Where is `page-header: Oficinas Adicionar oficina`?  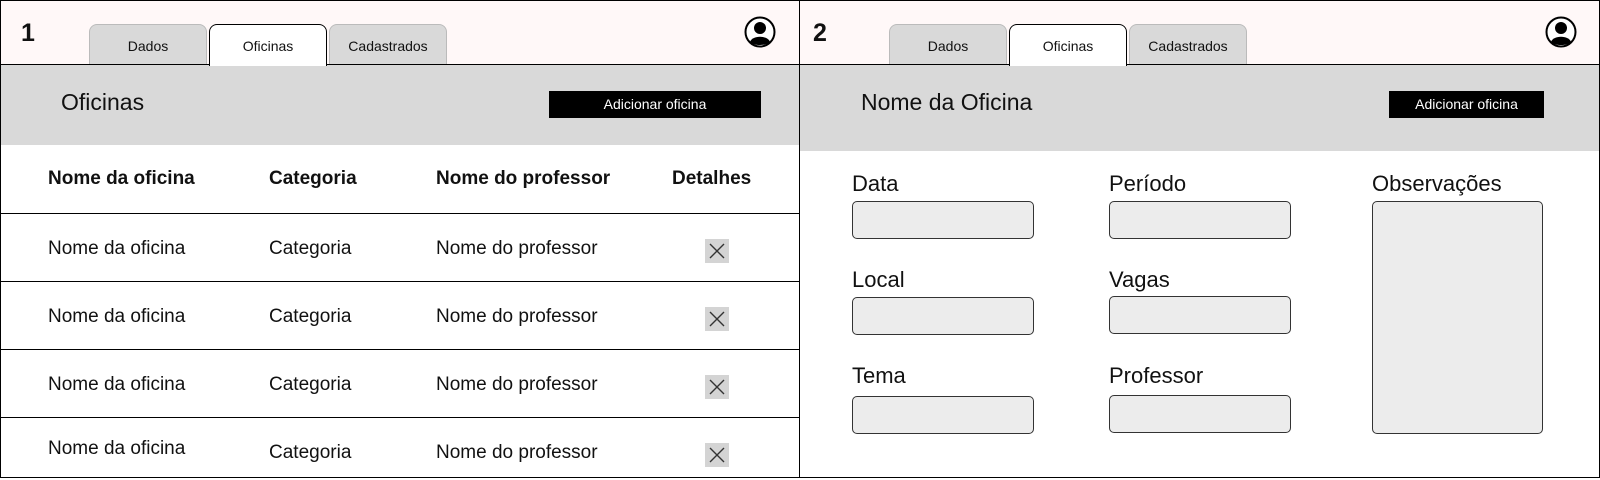
page-header: Oficinas Adicionar oficina is located at coordinates (400, 105).